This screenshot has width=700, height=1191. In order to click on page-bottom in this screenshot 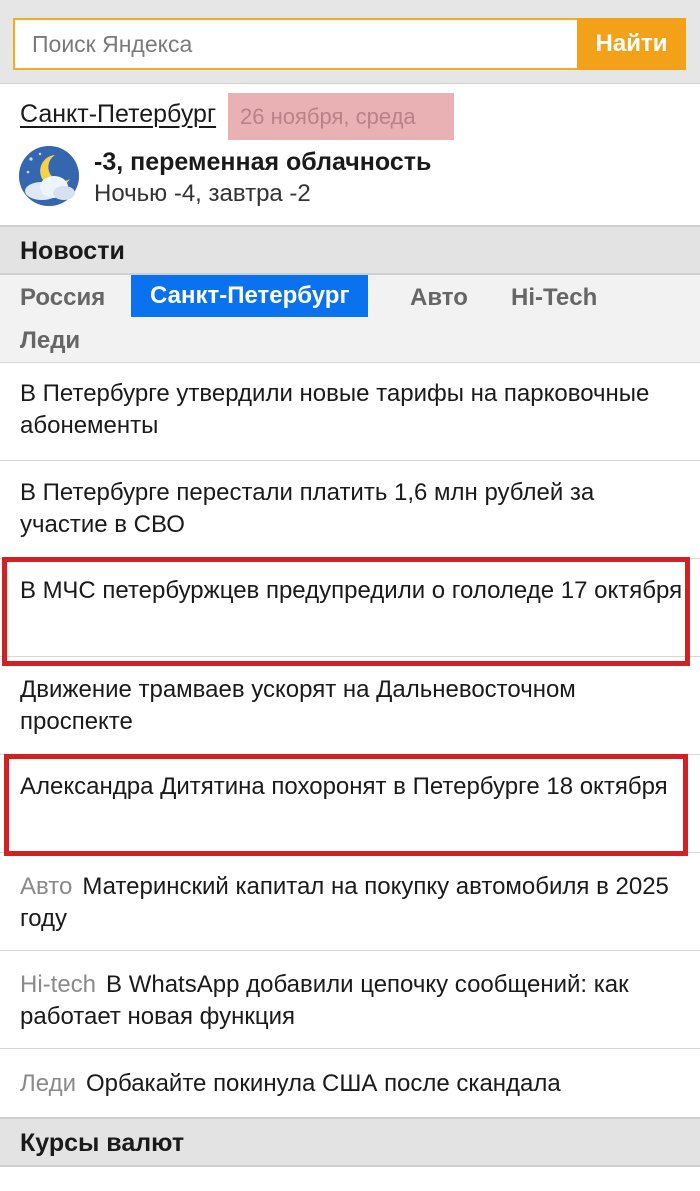, I will do `click(350, 1179)`.